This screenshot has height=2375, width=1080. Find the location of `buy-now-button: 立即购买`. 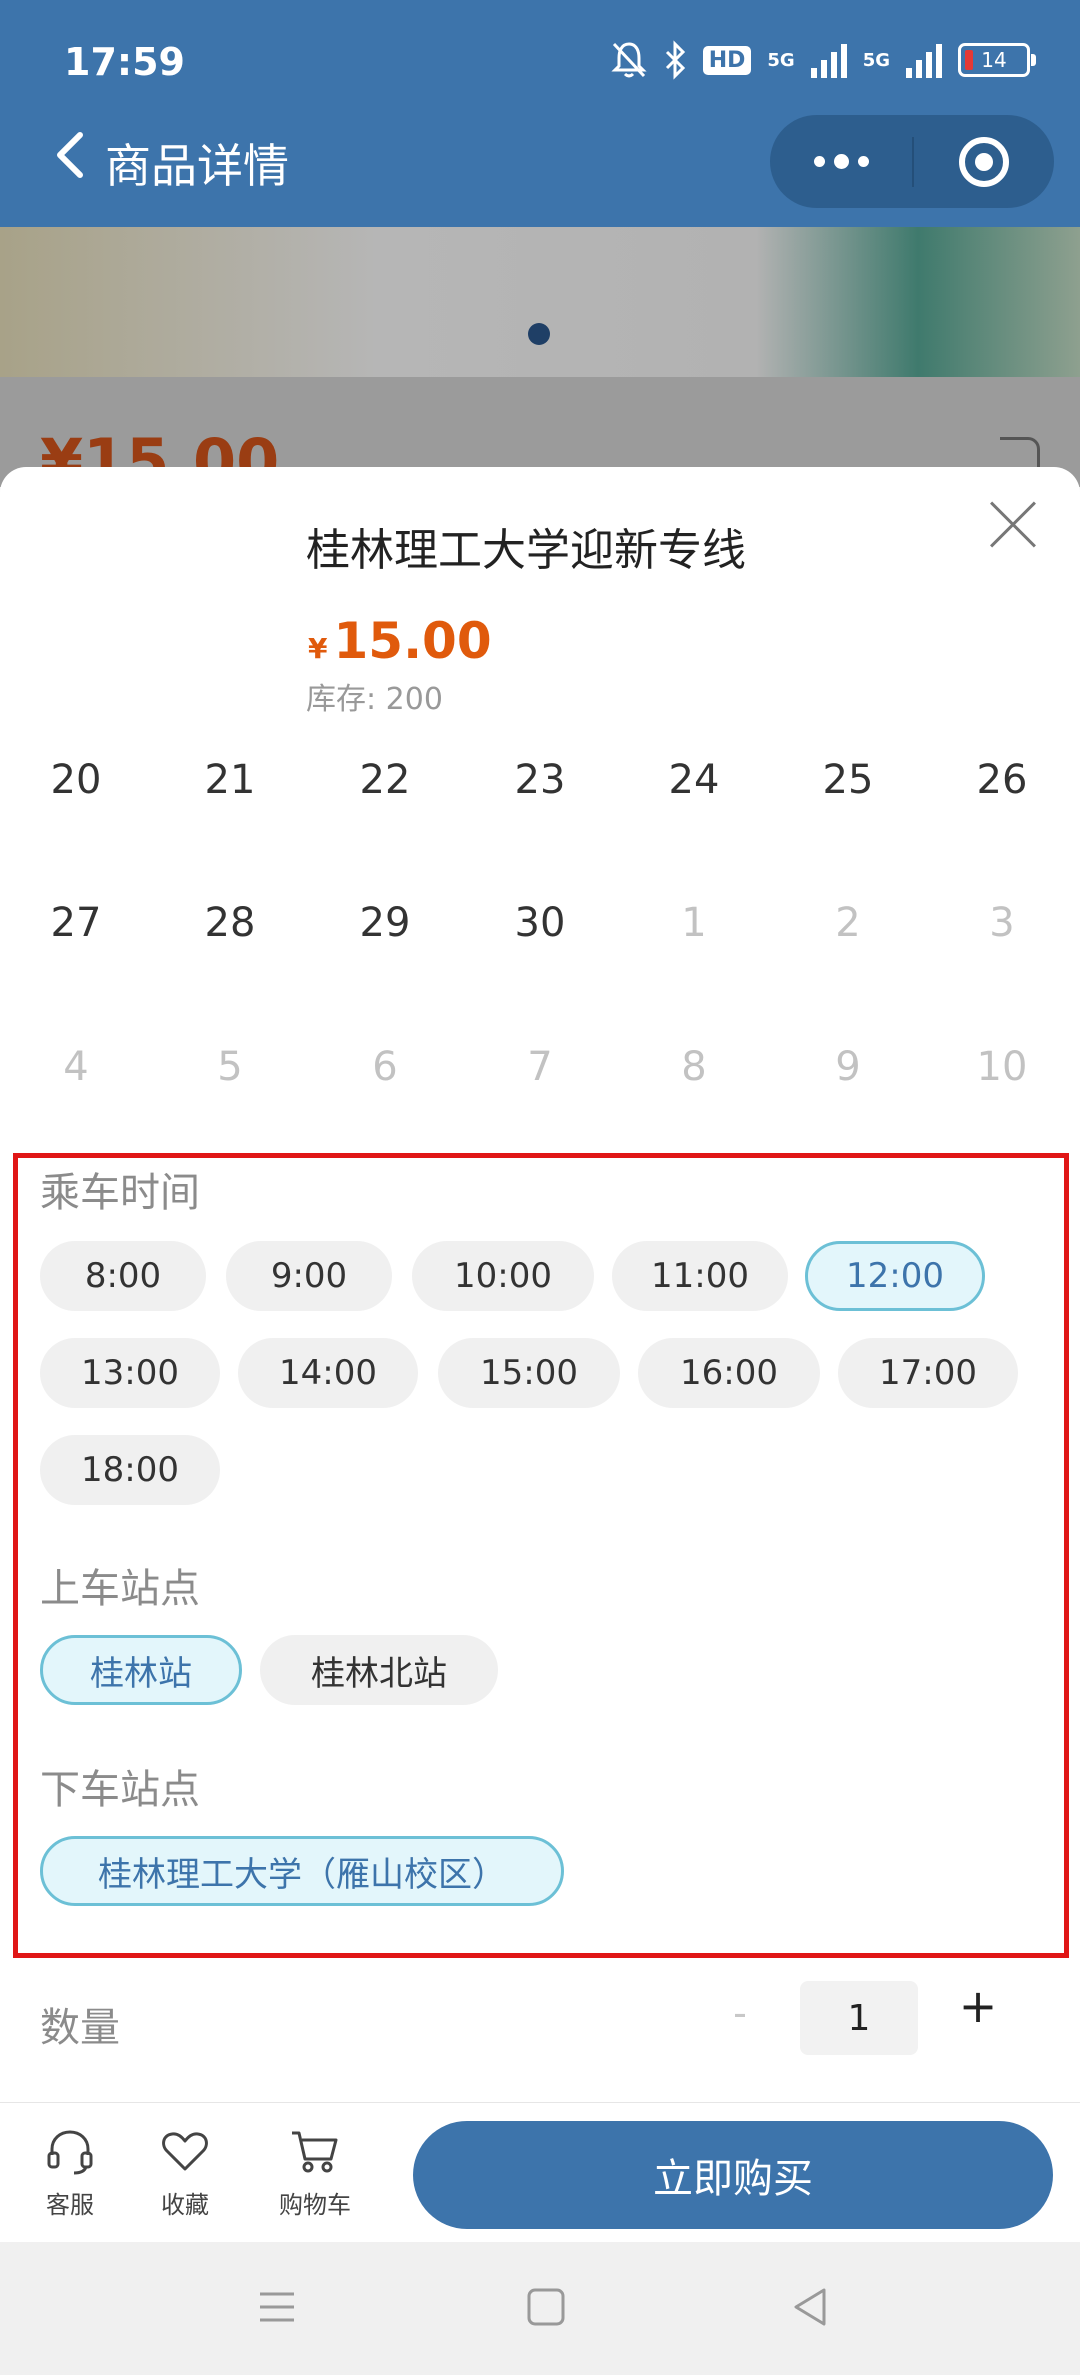

buy-now-button: 立即购买 is located at coordinates (733, 2175).